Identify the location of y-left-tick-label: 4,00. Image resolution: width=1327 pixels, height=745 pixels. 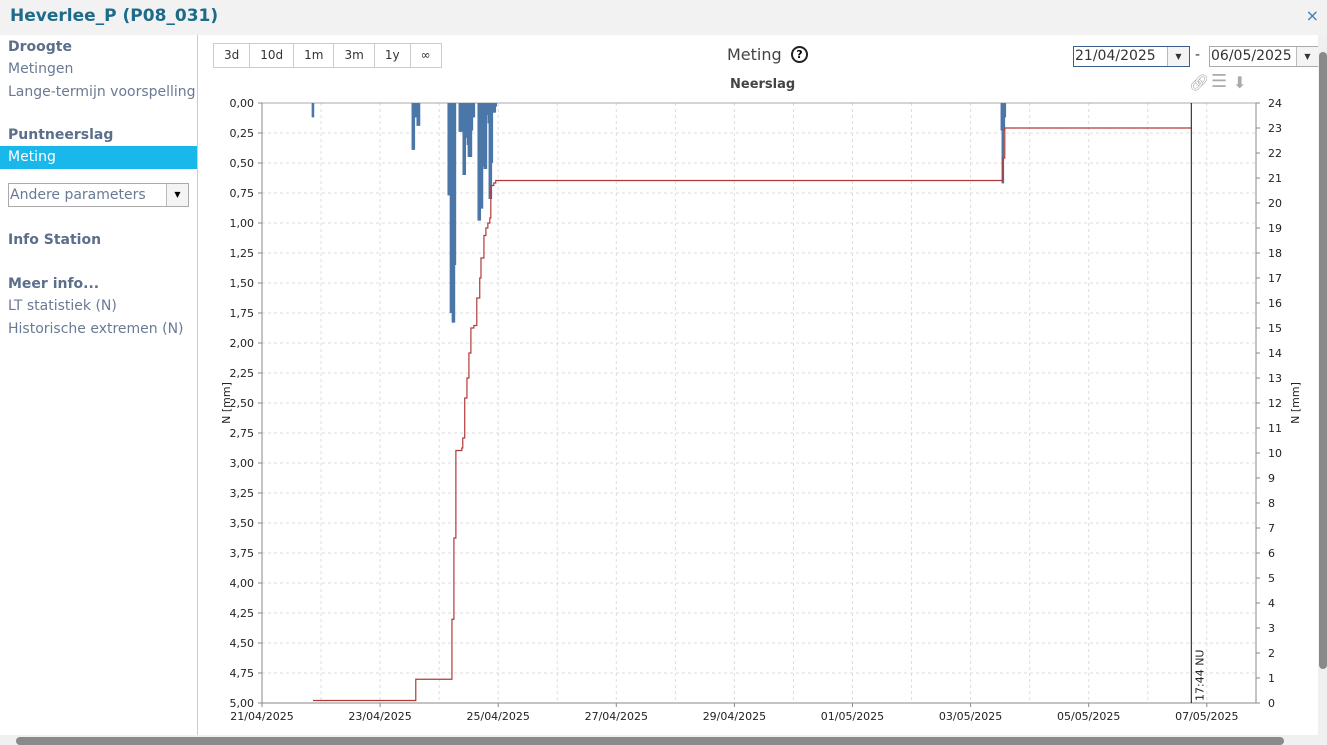
(242, 583).